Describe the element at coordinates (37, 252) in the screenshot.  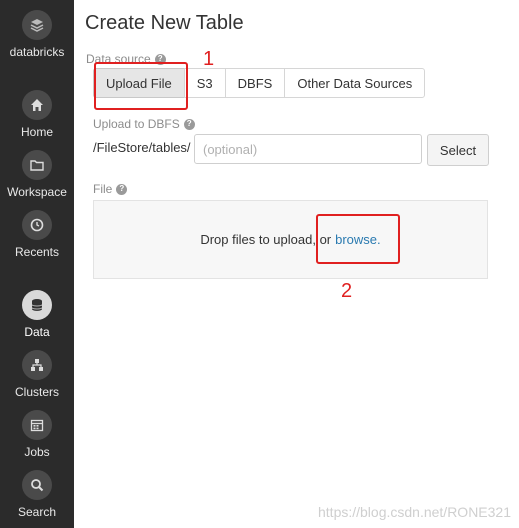
I see `sidebar-item-label: Recents` at that location.